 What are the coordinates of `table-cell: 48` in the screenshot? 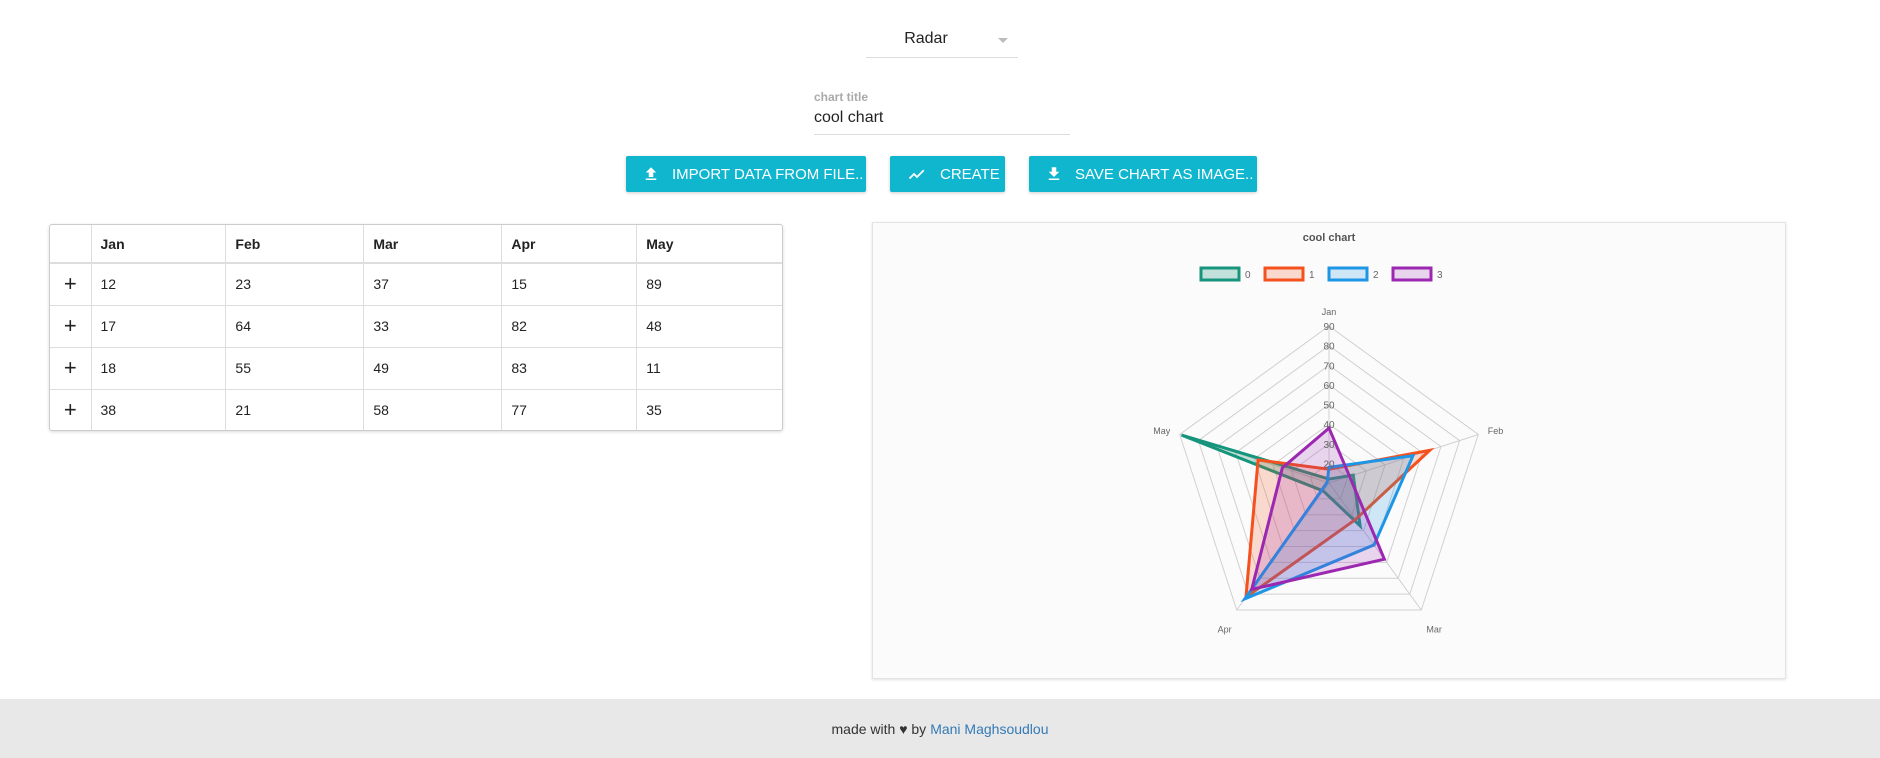 It's located at (709, 326).